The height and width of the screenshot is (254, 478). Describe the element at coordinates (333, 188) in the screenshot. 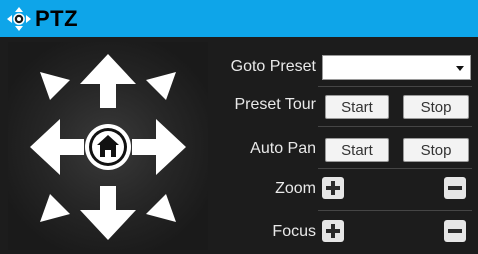

I see `zoom-in-button` at that location.